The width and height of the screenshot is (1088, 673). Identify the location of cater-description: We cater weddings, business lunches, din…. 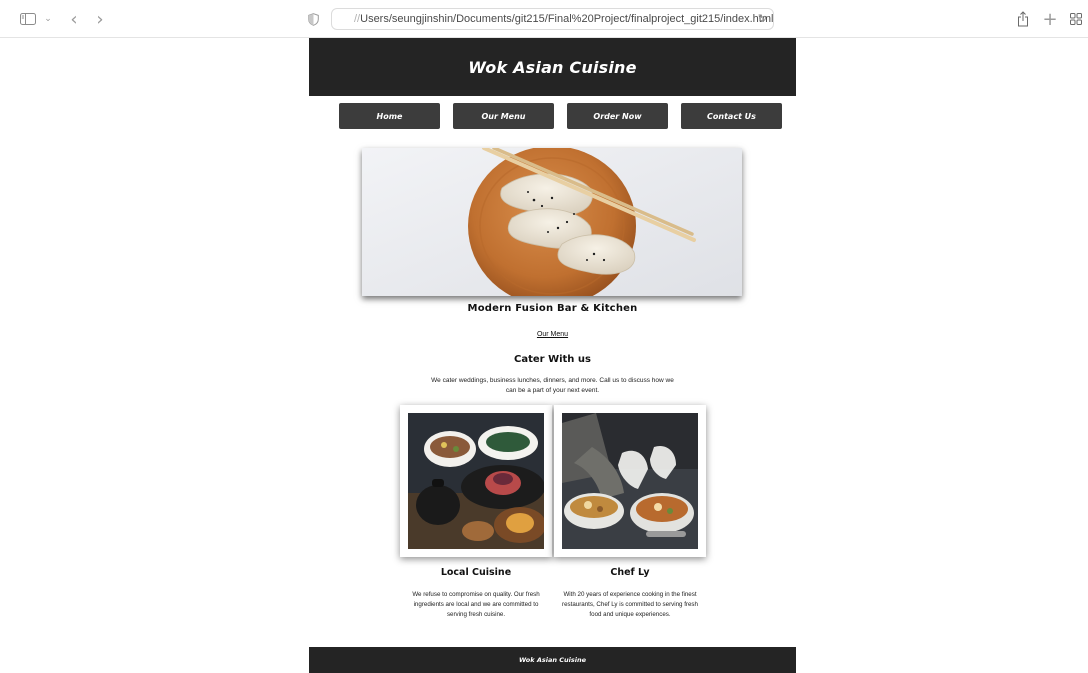
(552, 385).